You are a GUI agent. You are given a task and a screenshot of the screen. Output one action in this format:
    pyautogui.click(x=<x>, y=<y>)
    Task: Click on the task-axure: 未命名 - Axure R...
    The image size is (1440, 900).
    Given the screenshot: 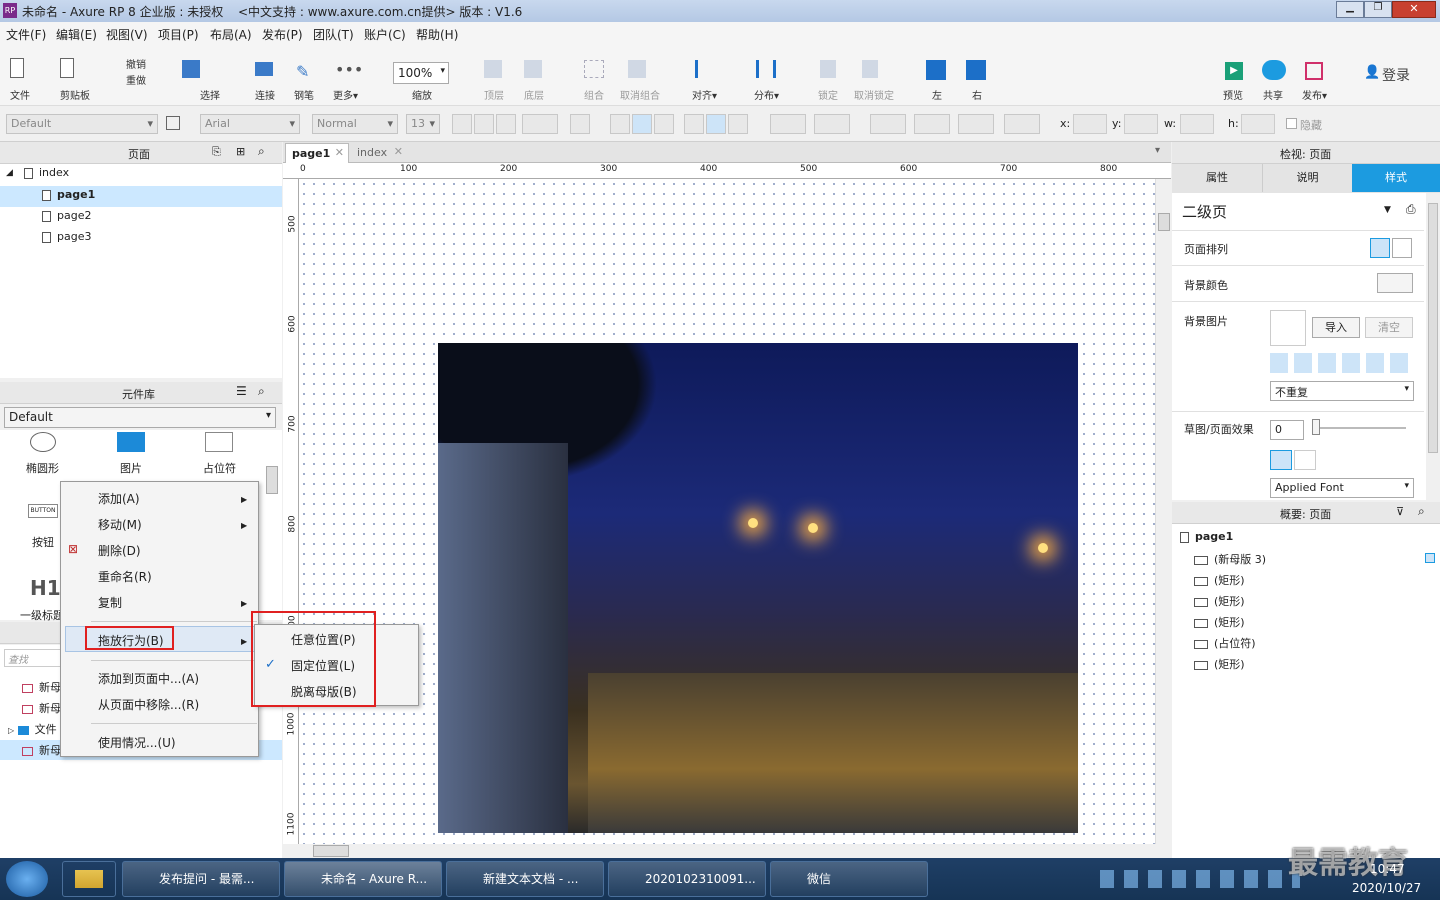 What is the action you would take?
    pyautogui.click(x=363, y=879)
    